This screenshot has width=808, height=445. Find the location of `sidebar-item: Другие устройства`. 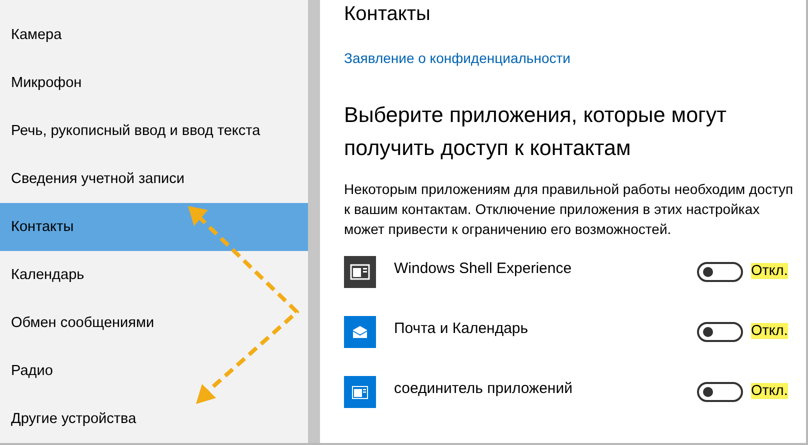

sidebar-item: Другие устройства is located at coordinates (154, 419).